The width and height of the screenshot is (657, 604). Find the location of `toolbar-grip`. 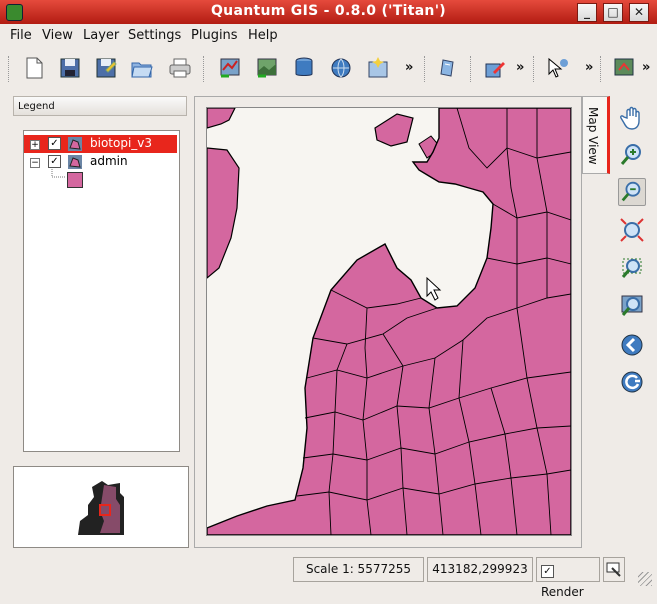

toolbar-grip is located at coordinates (10, 69).